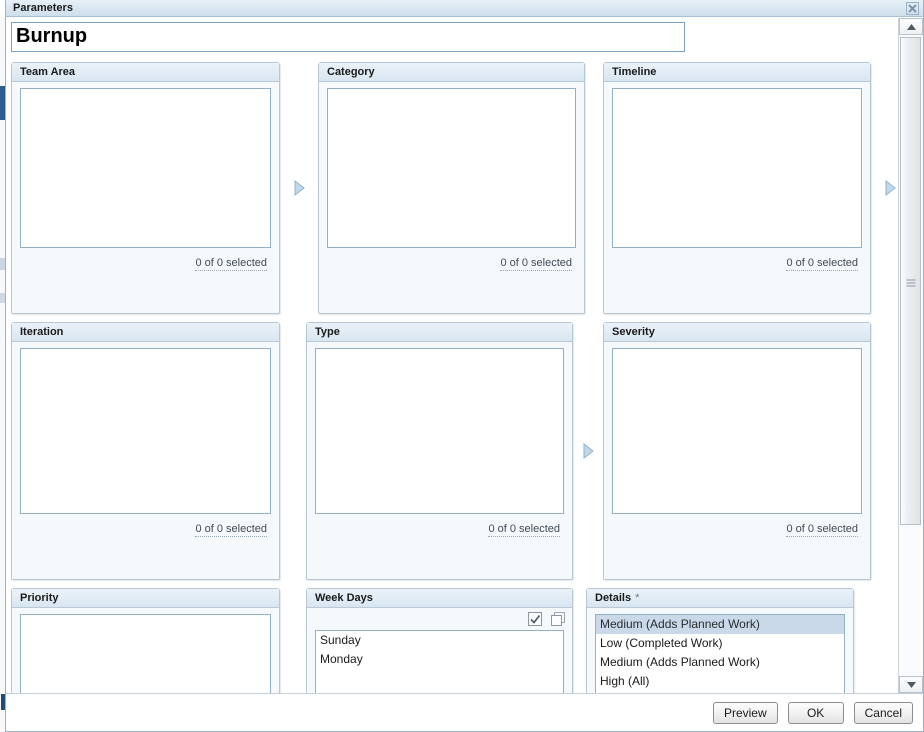 Image resolution: width=924 pixels, height=732 pixels. I want to click on panel-body-priority, so click(145, 650).